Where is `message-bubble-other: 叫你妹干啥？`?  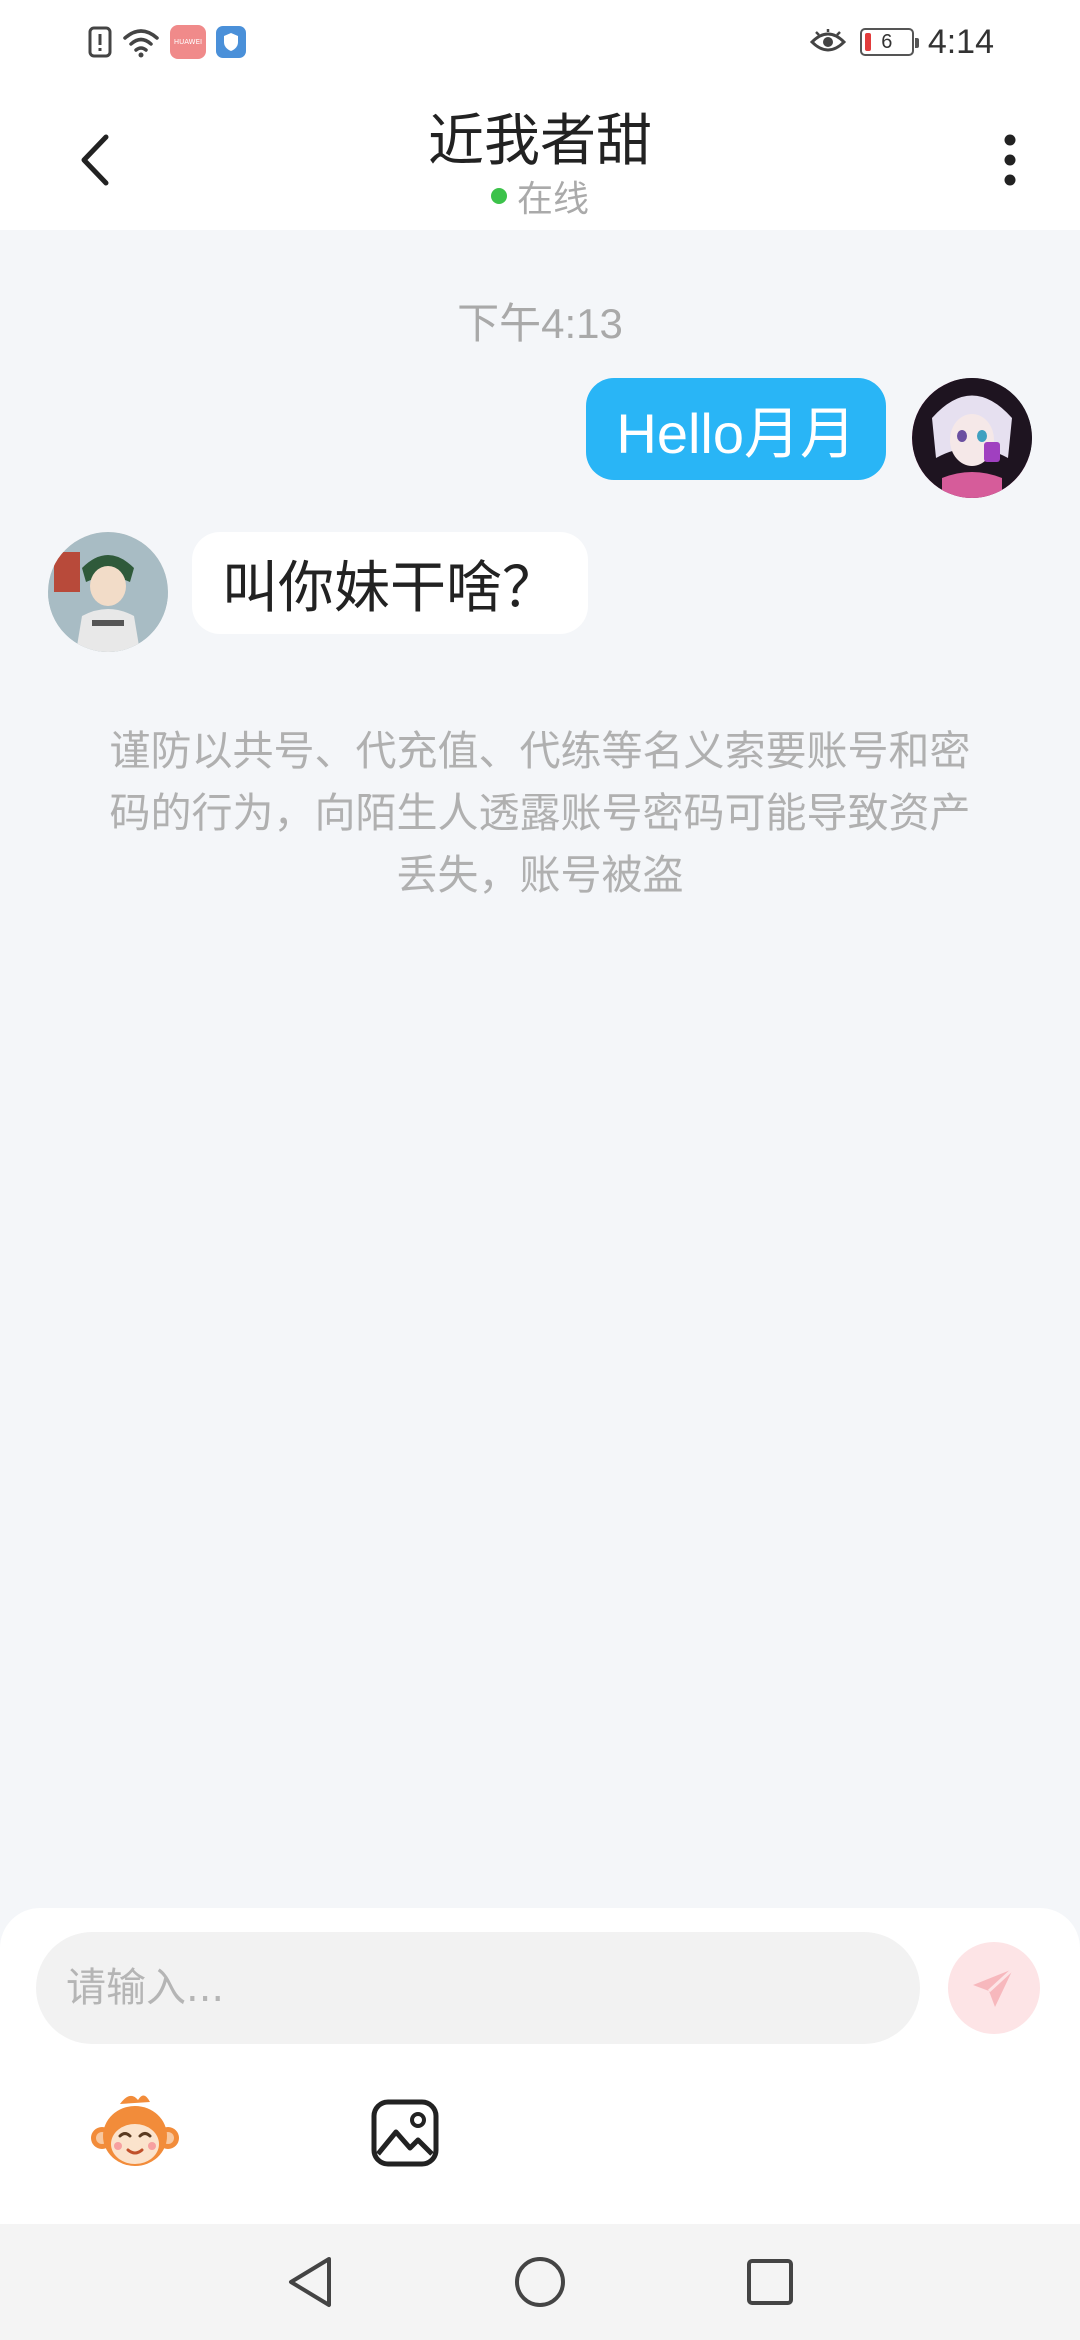 message-bubble-other: 叫你妹干啥？ is located at coordinates (390, 583).